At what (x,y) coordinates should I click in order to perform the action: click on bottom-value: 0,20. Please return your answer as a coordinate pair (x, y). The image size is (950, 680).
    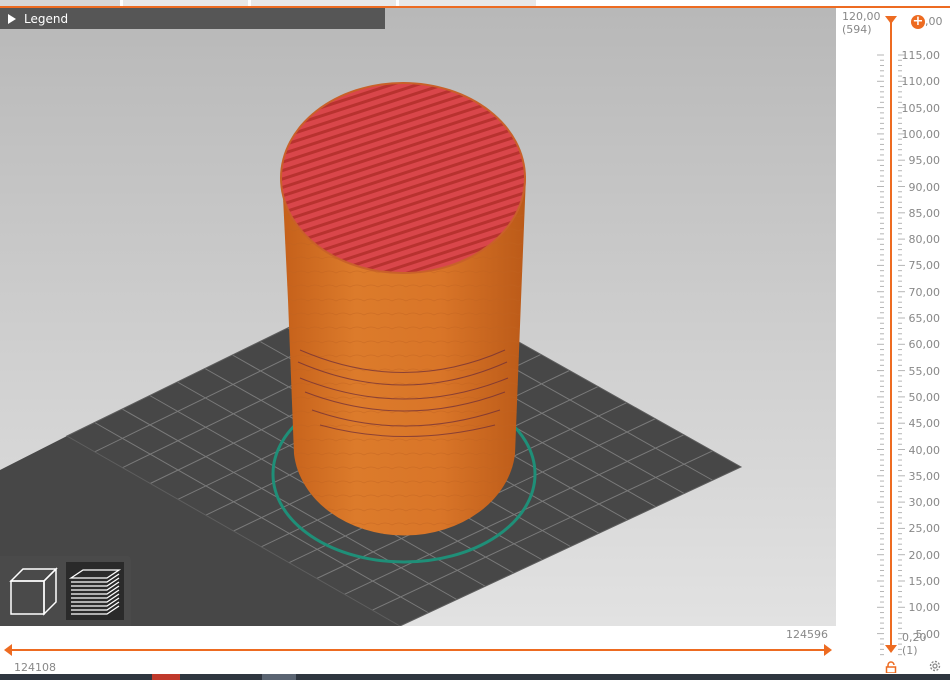
    Looking at the image, I should click on (914, 637).